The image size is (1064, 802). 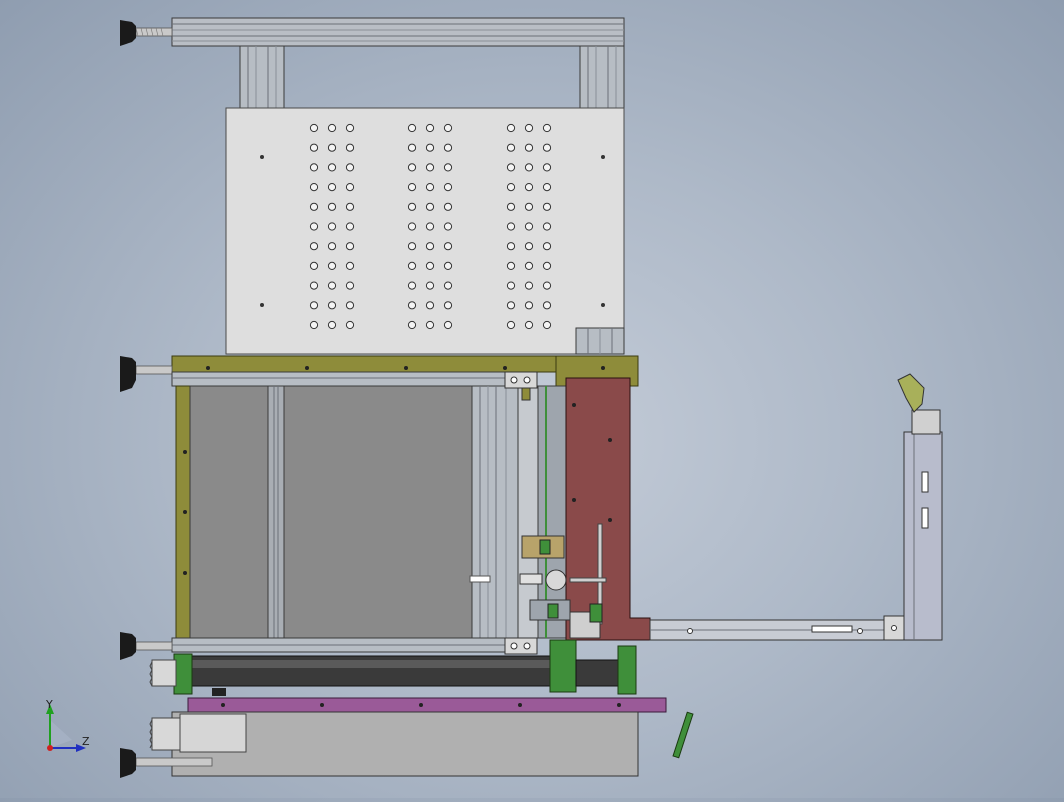 I want to click on perforated-plate, so click(x=425, y=231).